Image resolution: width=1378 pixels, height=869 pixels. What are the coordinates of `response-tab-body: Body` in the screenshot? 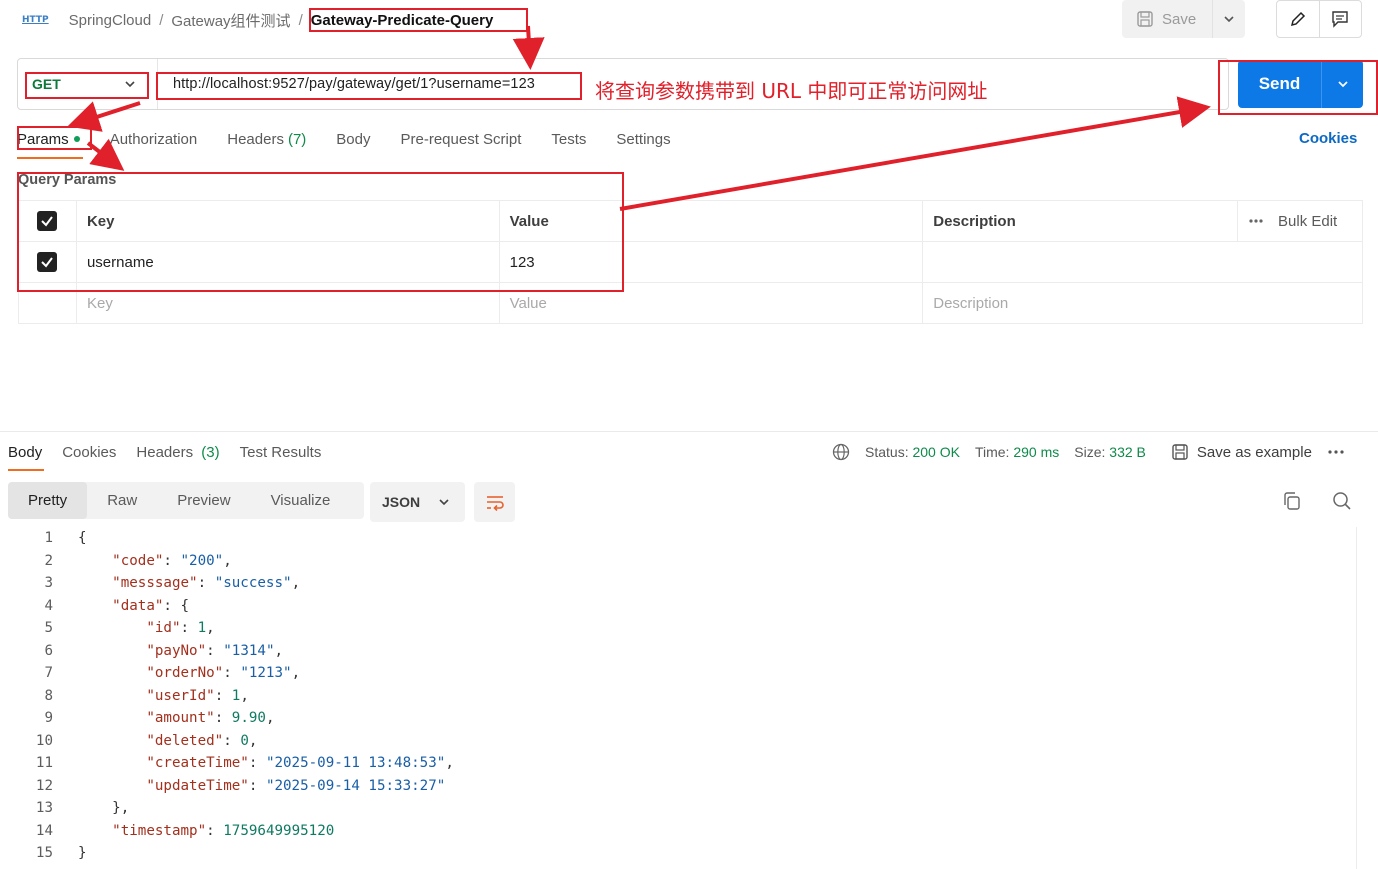 It's located at (25, 452).